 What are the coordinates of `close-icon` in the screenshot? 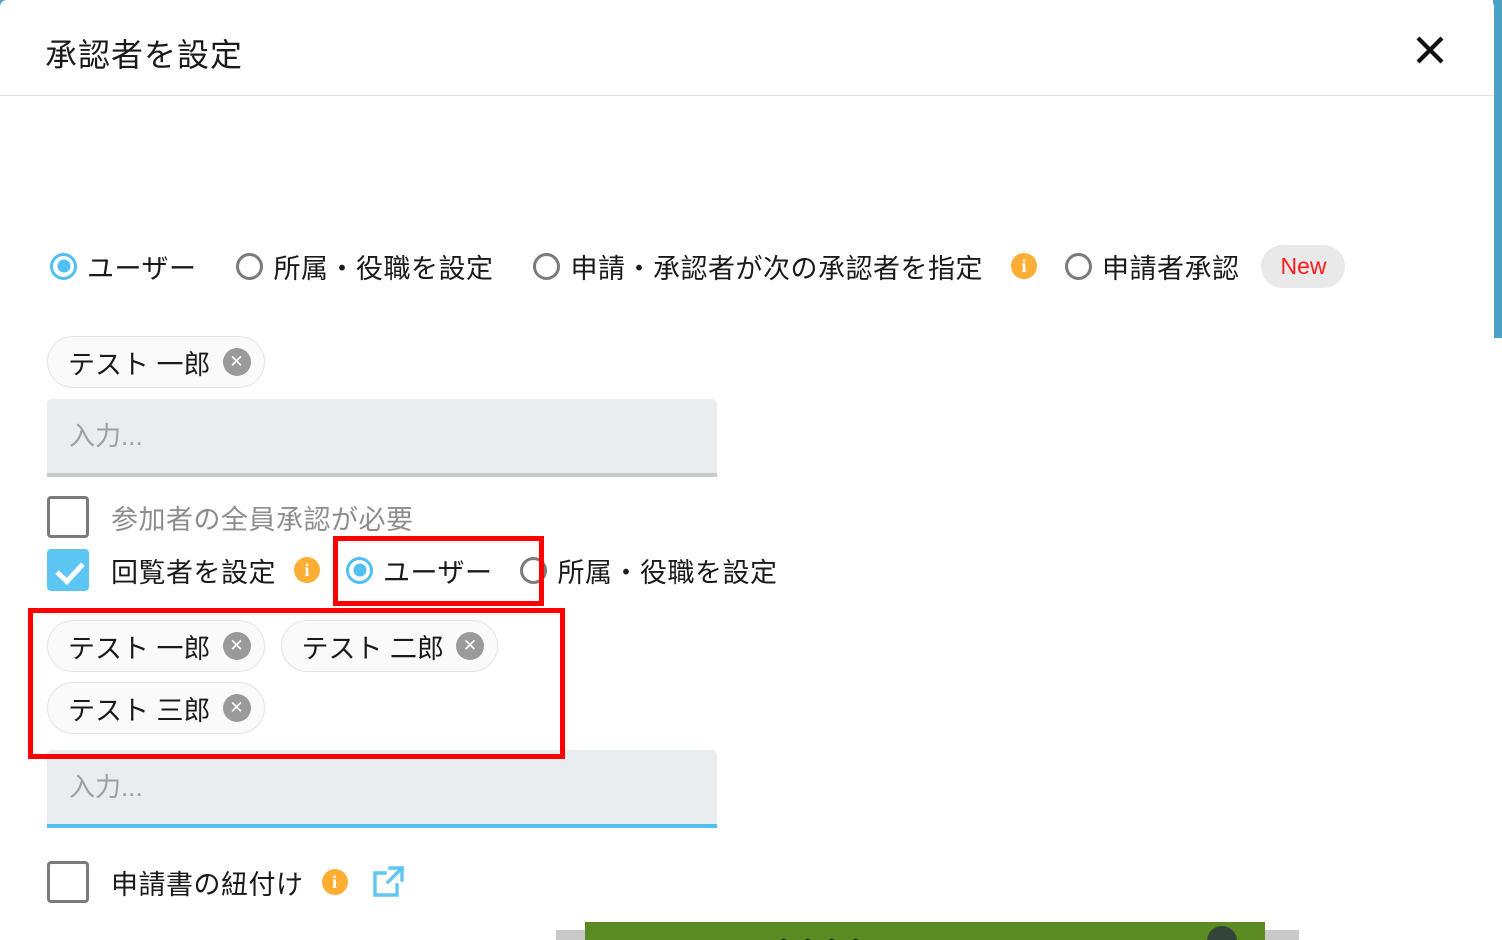 It's located at (1430, 50).